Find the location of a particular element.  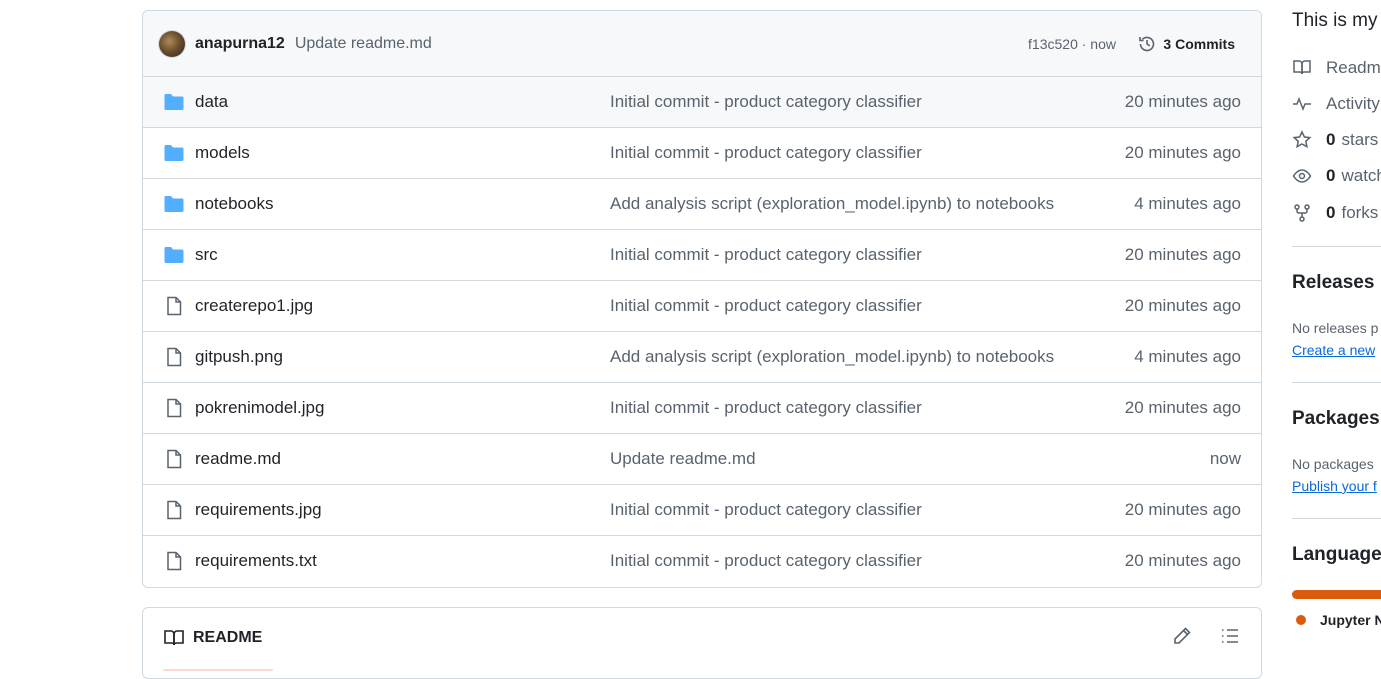

language-name: Jupyter N is located at coordinates (1350, 620).